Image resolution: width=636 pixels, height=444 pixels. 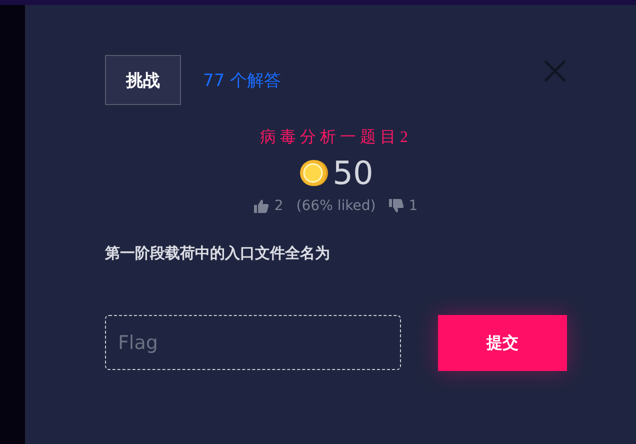 What do you see at coordinates (242, 80) in the screenshot?
I see `solutions-link: 77 个解答` at bounding box center [242, 80].